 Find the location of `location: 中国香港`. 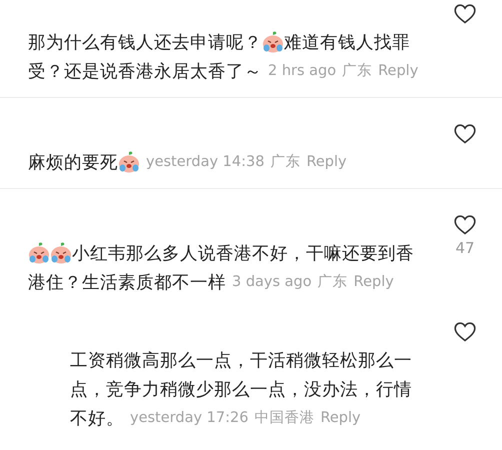

location: 中国香港 is located at coordinates (284, 418).